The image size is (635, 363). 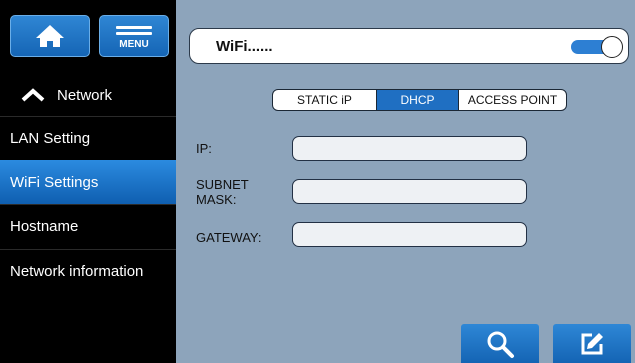 I want to click on subnet-label-line2: MASK:, so click(x=216, y=199).